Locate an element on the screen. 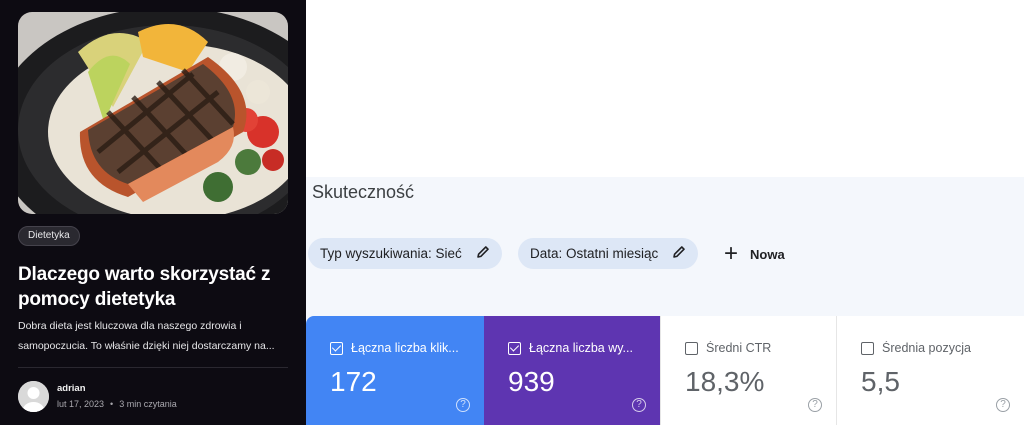 This screenshot has width=1024, height=425. divider is located at coordinates (153, 367).